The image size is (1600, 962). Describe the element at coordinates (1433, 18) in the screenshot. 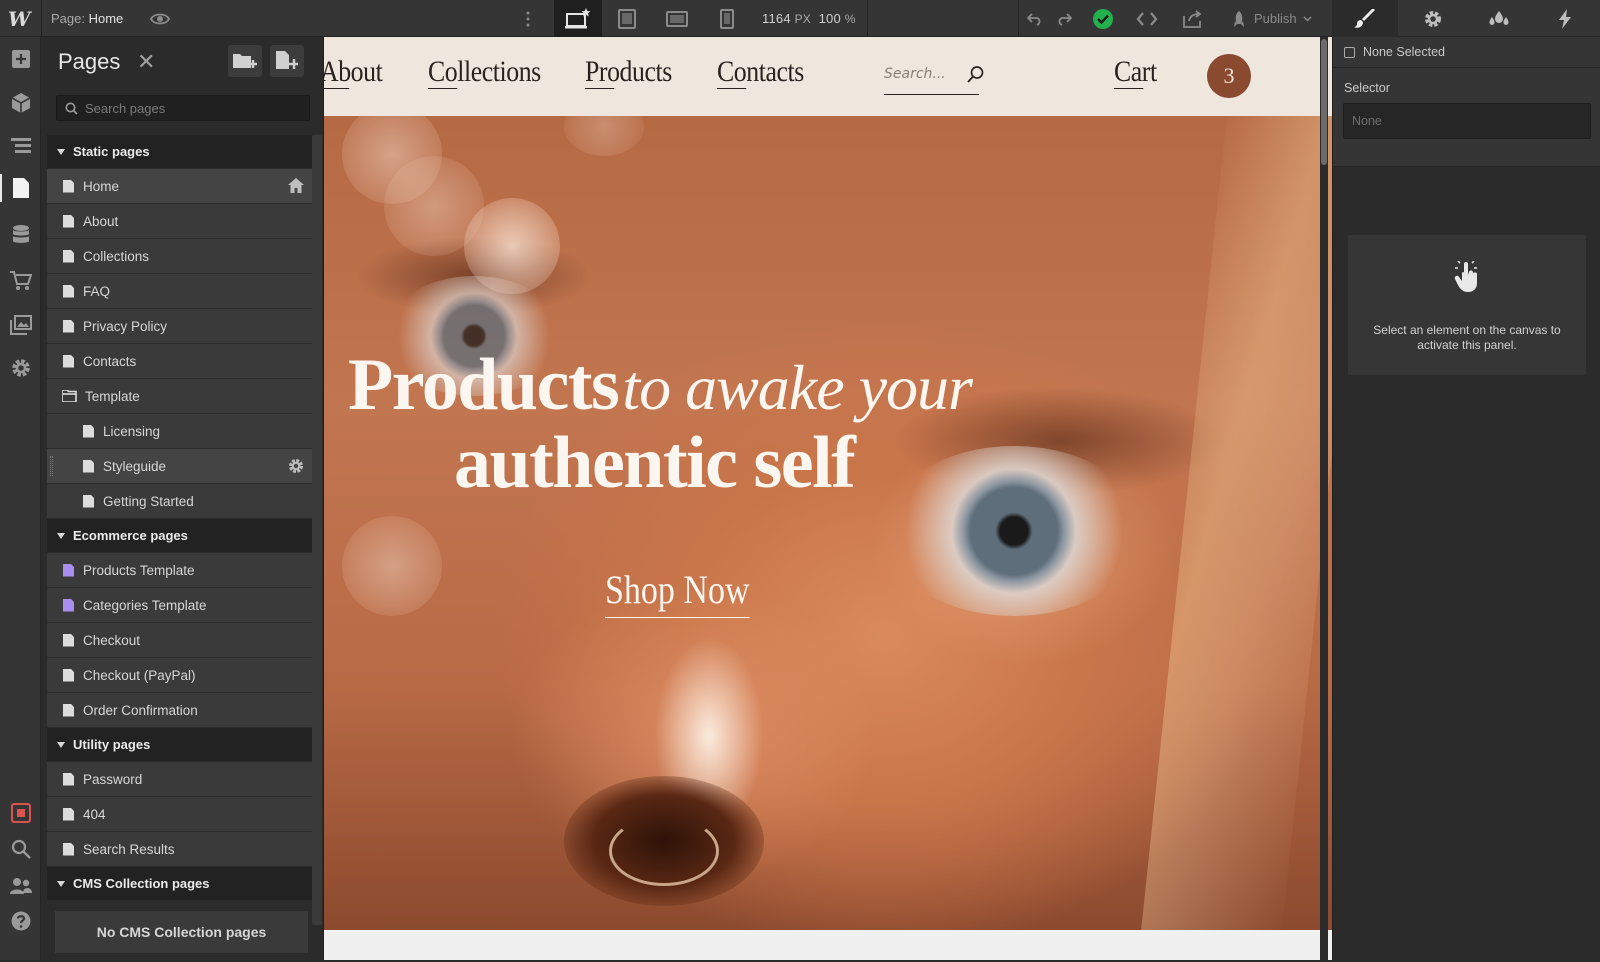

I see `settings-panel-tab` at that location.